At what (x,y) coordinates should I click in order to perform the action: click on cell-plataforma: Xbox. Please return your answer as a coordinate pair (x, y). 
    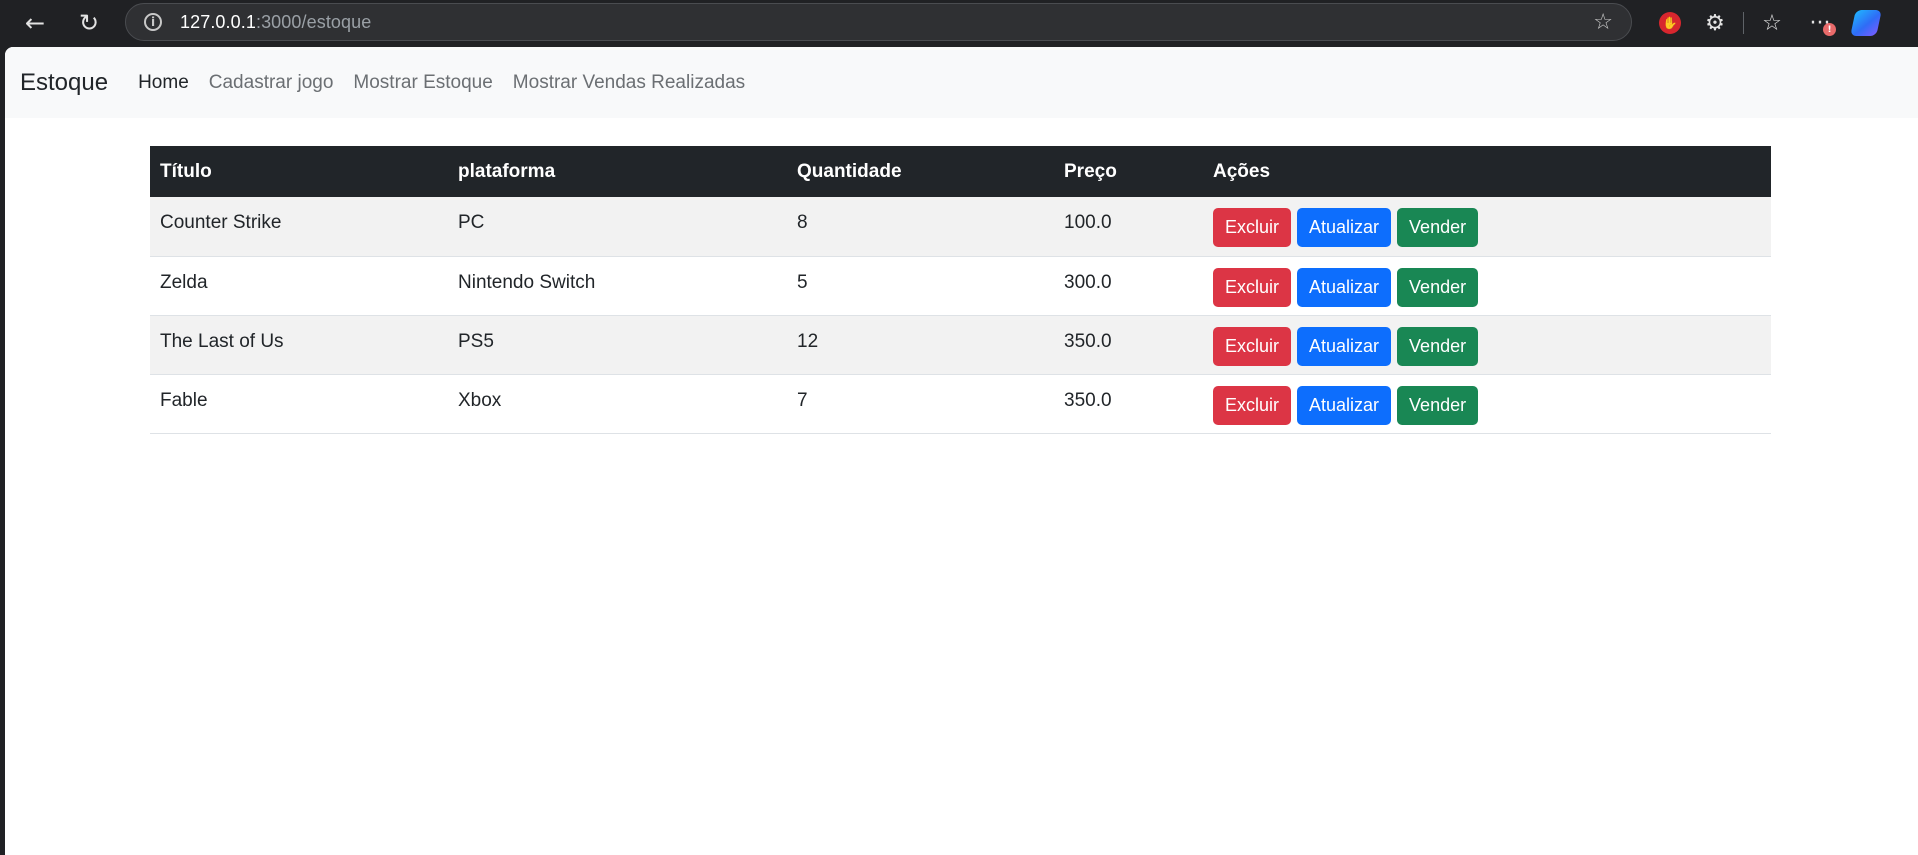
    Looking at the image, I should click on (617, 404).